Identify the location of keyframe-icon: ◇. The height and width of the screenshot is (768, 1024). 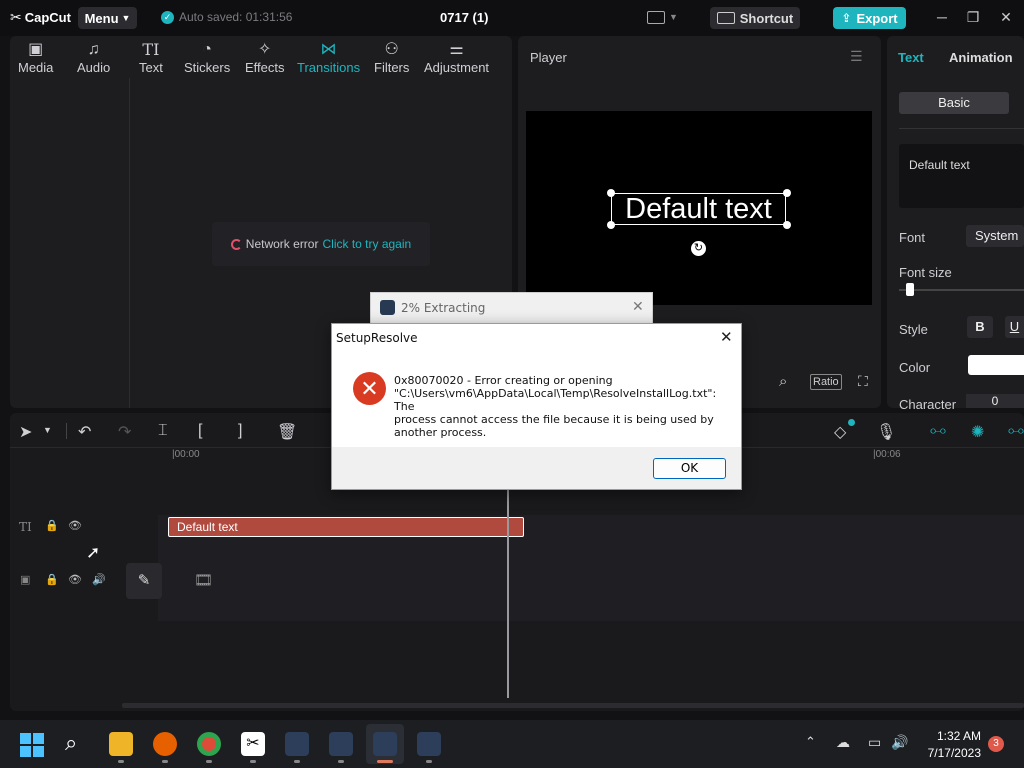
(840, 432).